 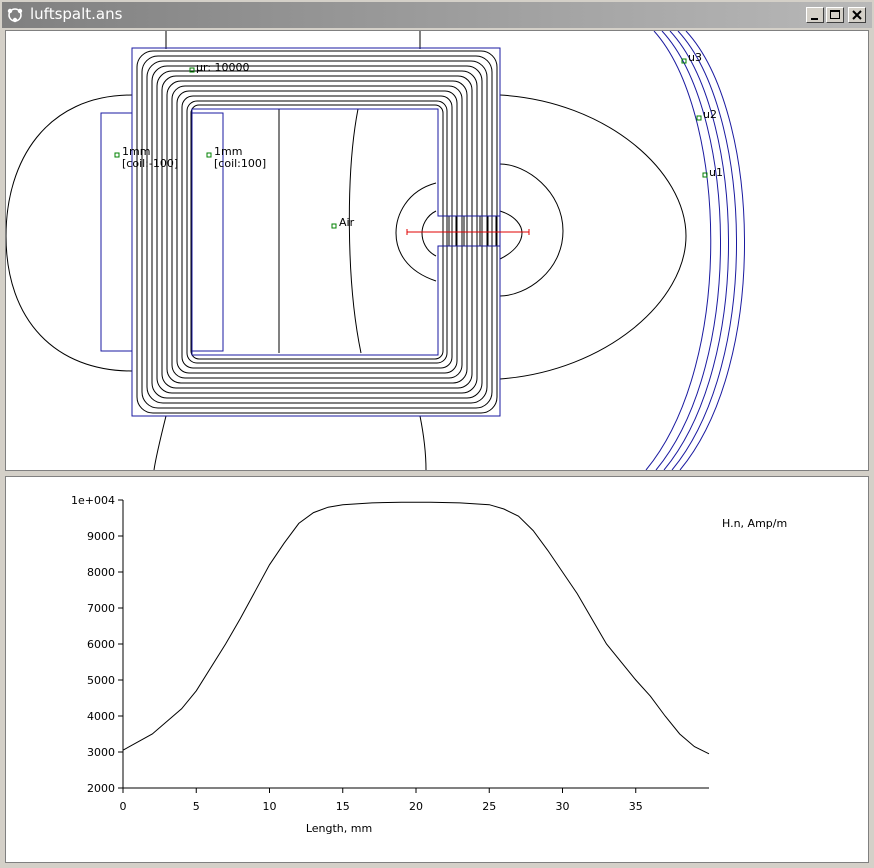 I want to click on close-button, so click(x=857, y=15).